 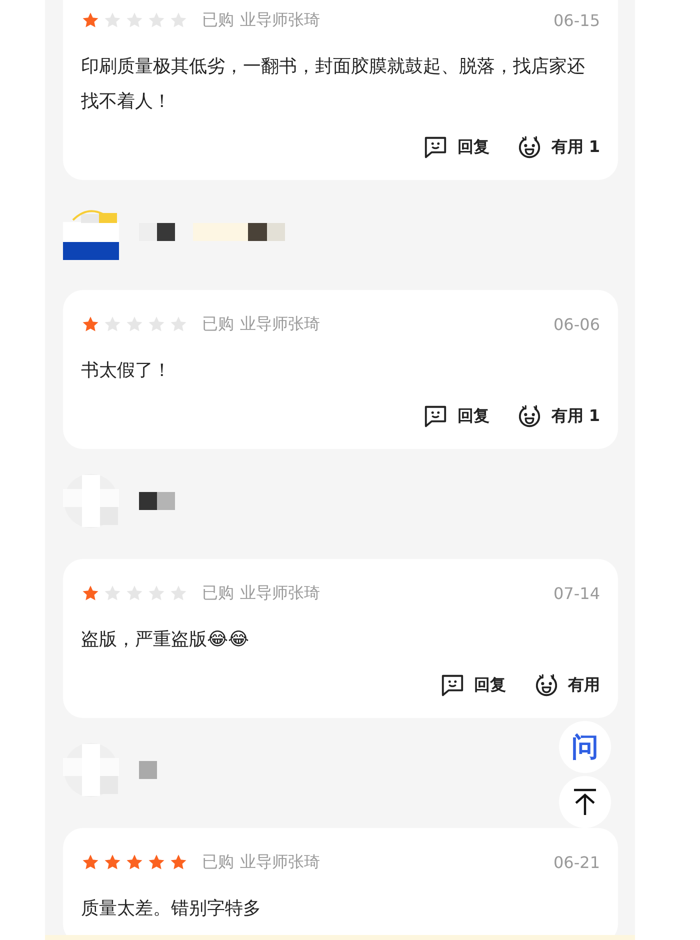 What do you see at coordinates (567, 685) in the screenshot?
I see `useful-button: 有用` at bounding box center [567, 685].